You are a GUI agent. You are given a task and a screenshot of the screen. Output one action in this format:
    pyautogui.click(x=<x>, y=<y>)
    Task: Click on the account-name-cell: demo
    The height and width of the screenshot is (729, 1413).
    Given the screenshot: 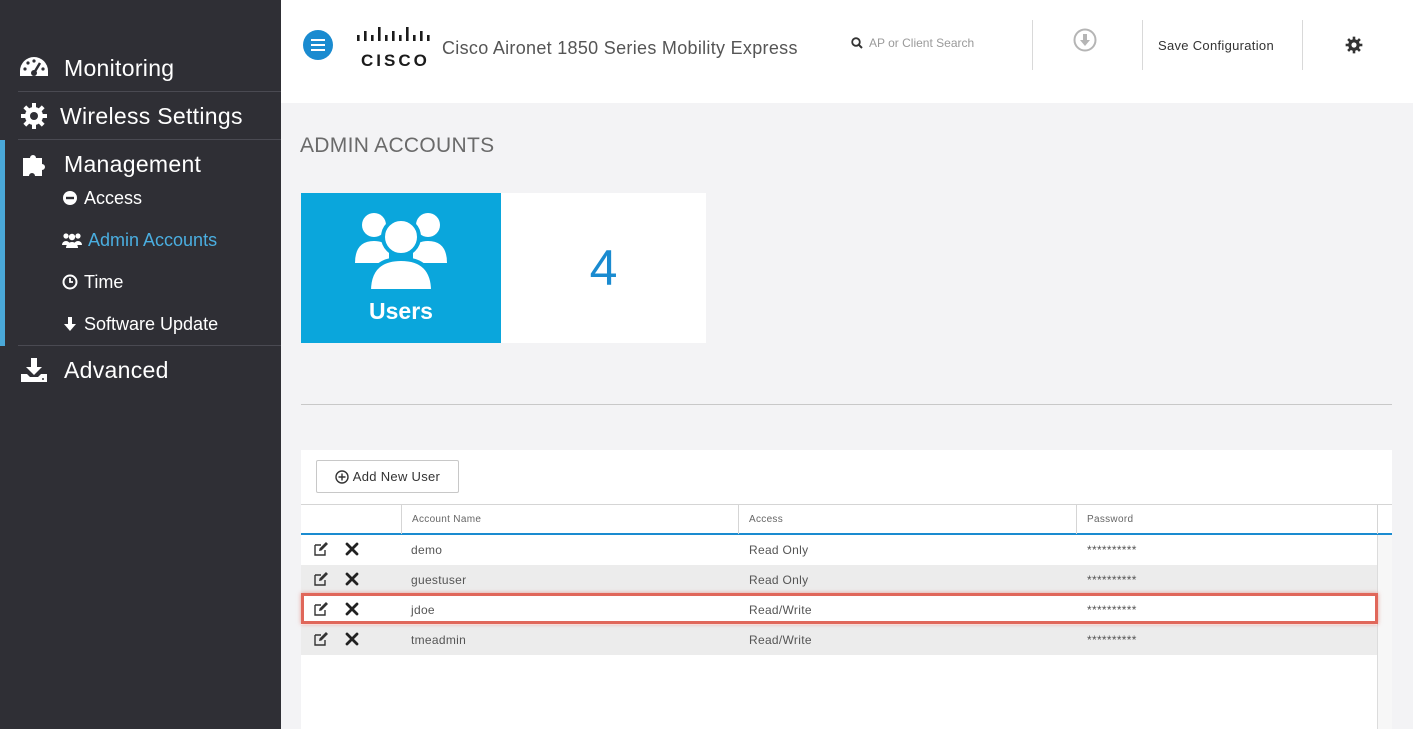 What is the action you would take?
    pyautogui.click(x=427, y=550)
    